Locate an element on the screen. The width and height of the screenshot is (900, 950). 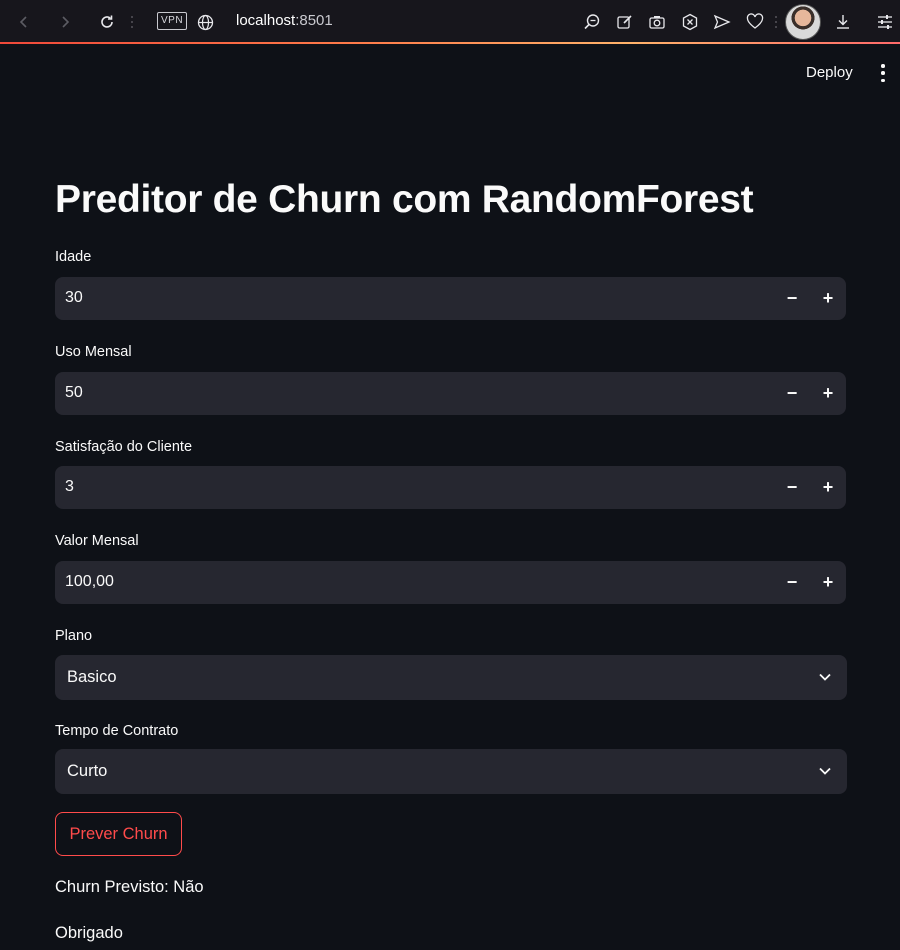
toolbar-accent-line is located at coordinates (450, 43).